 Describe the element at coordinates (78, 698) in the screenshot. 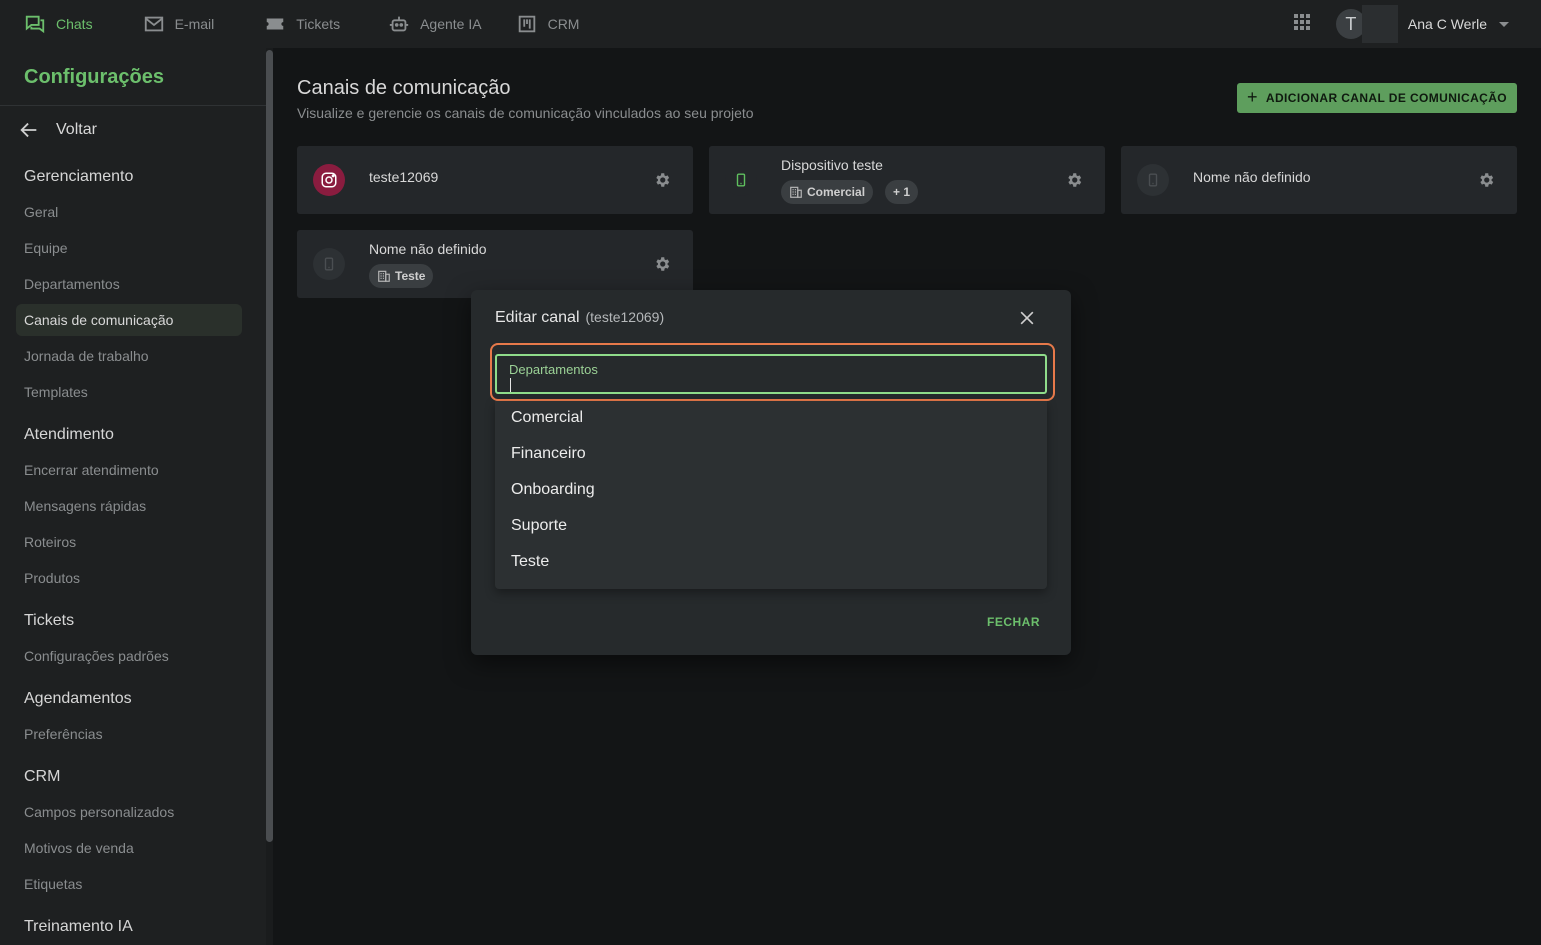

I see `section-agendamentos: Agendamentos` at that location.